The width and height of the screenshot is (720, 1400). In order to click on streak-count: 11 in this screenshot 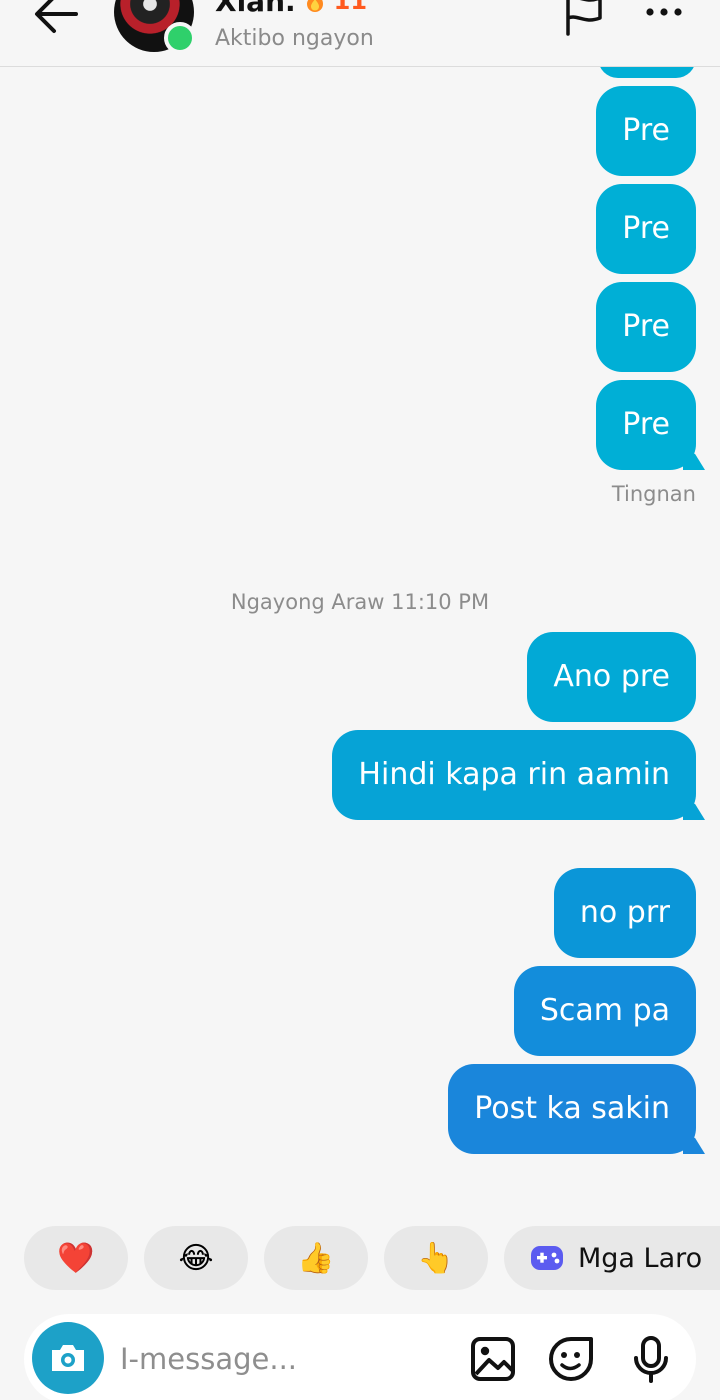, I will do `click(350, 7)`.